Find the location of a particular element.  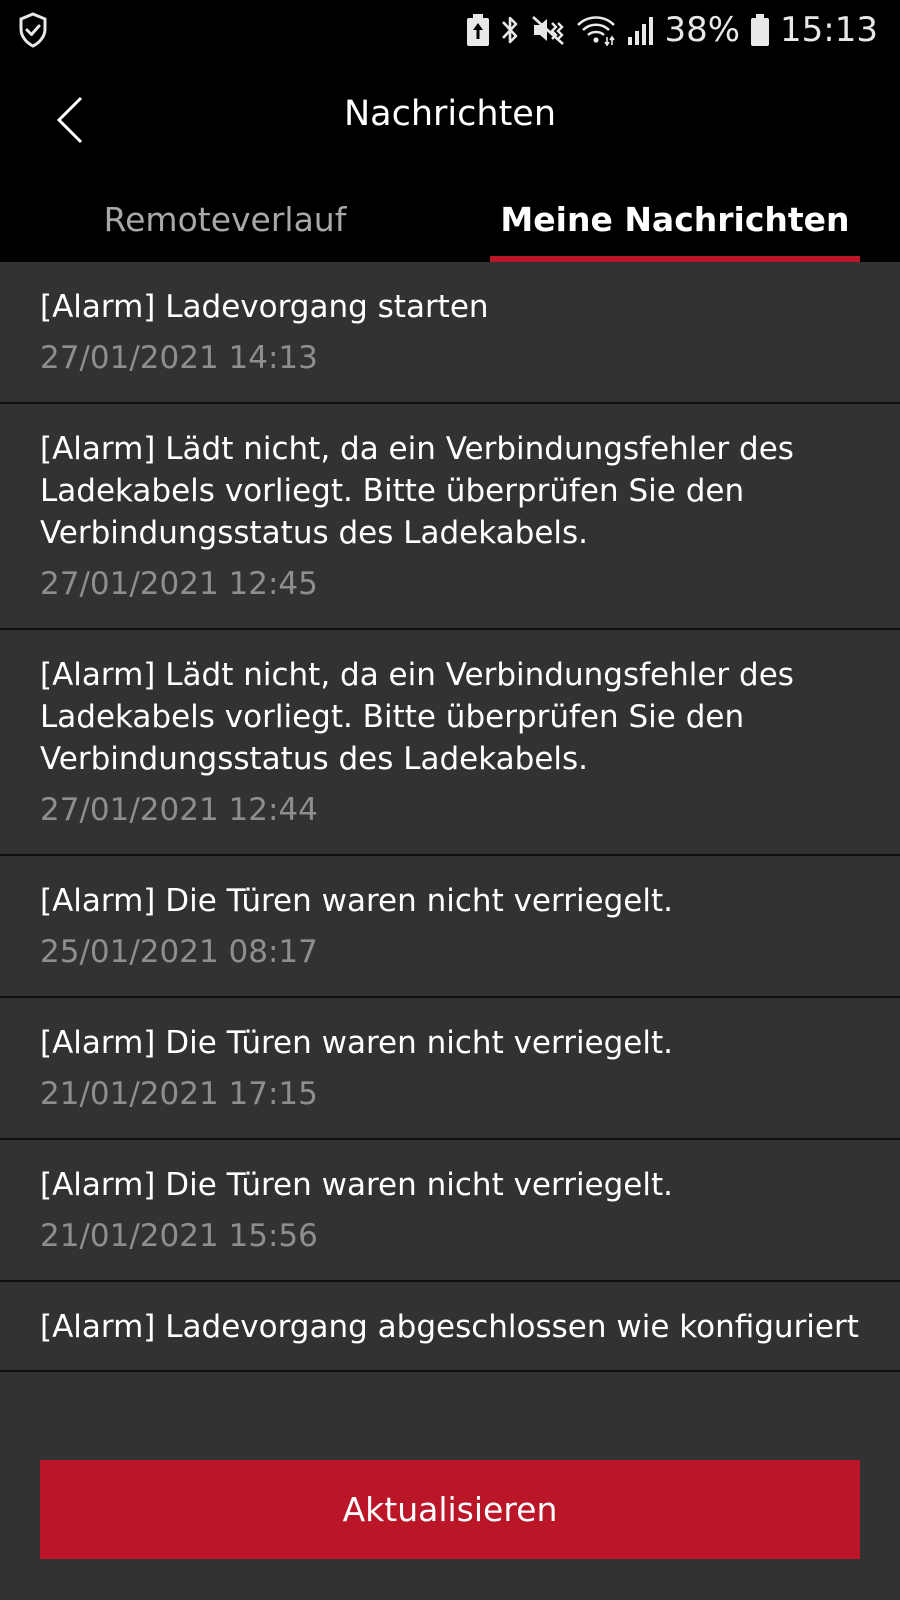

update-button: Aktualisieren is located at coordinates (450, 1509).